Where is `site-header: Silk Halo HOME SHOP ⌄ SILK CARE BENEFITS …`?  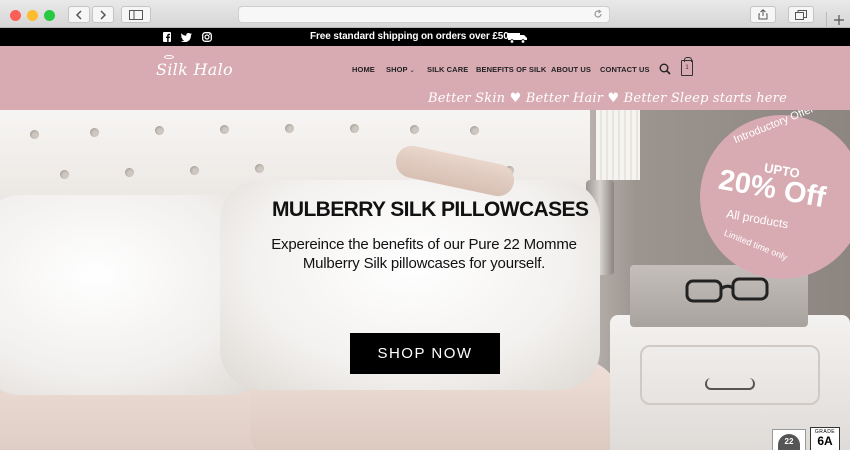 site-header: Silk Halo HOME SHOP ⌄ SILK CARE BENEFITS … is located at coordinates (425, 78).